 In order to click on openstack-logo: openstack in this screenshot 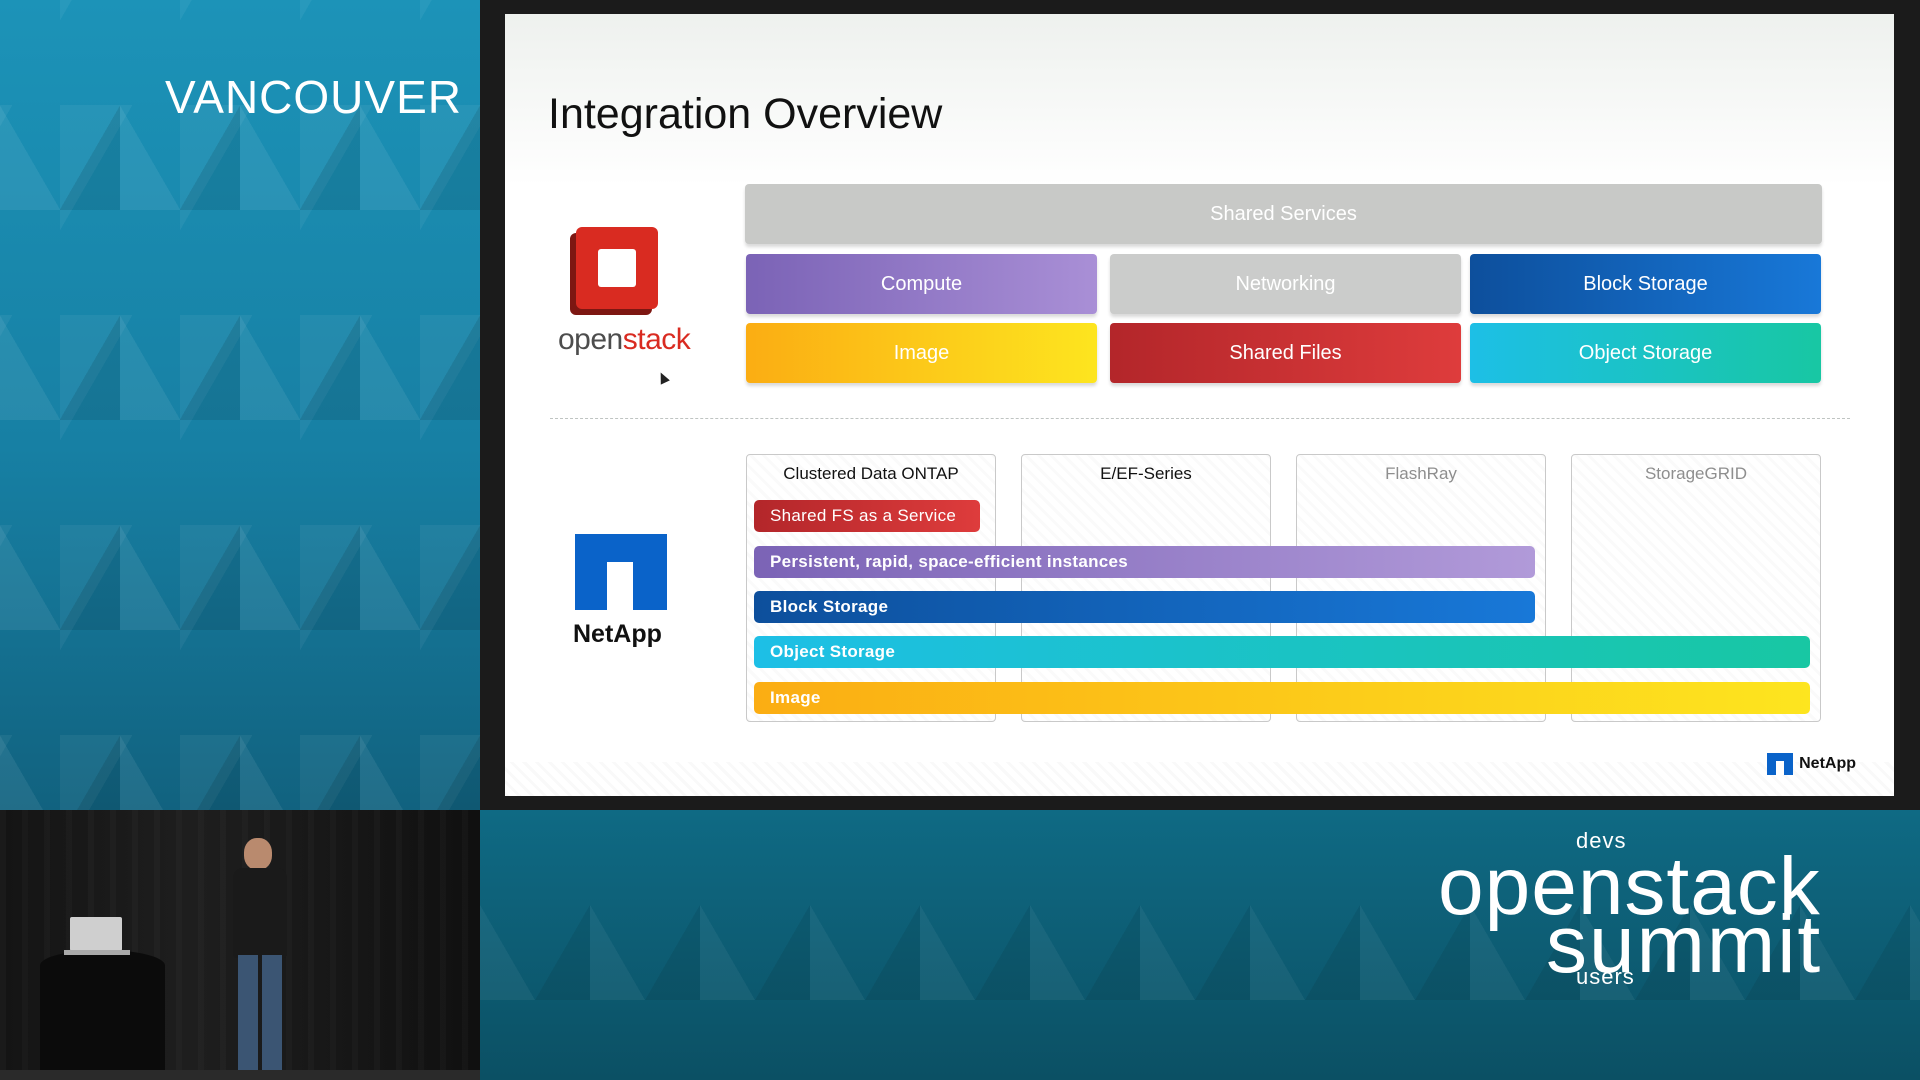, I will do `click(624, 289)`.